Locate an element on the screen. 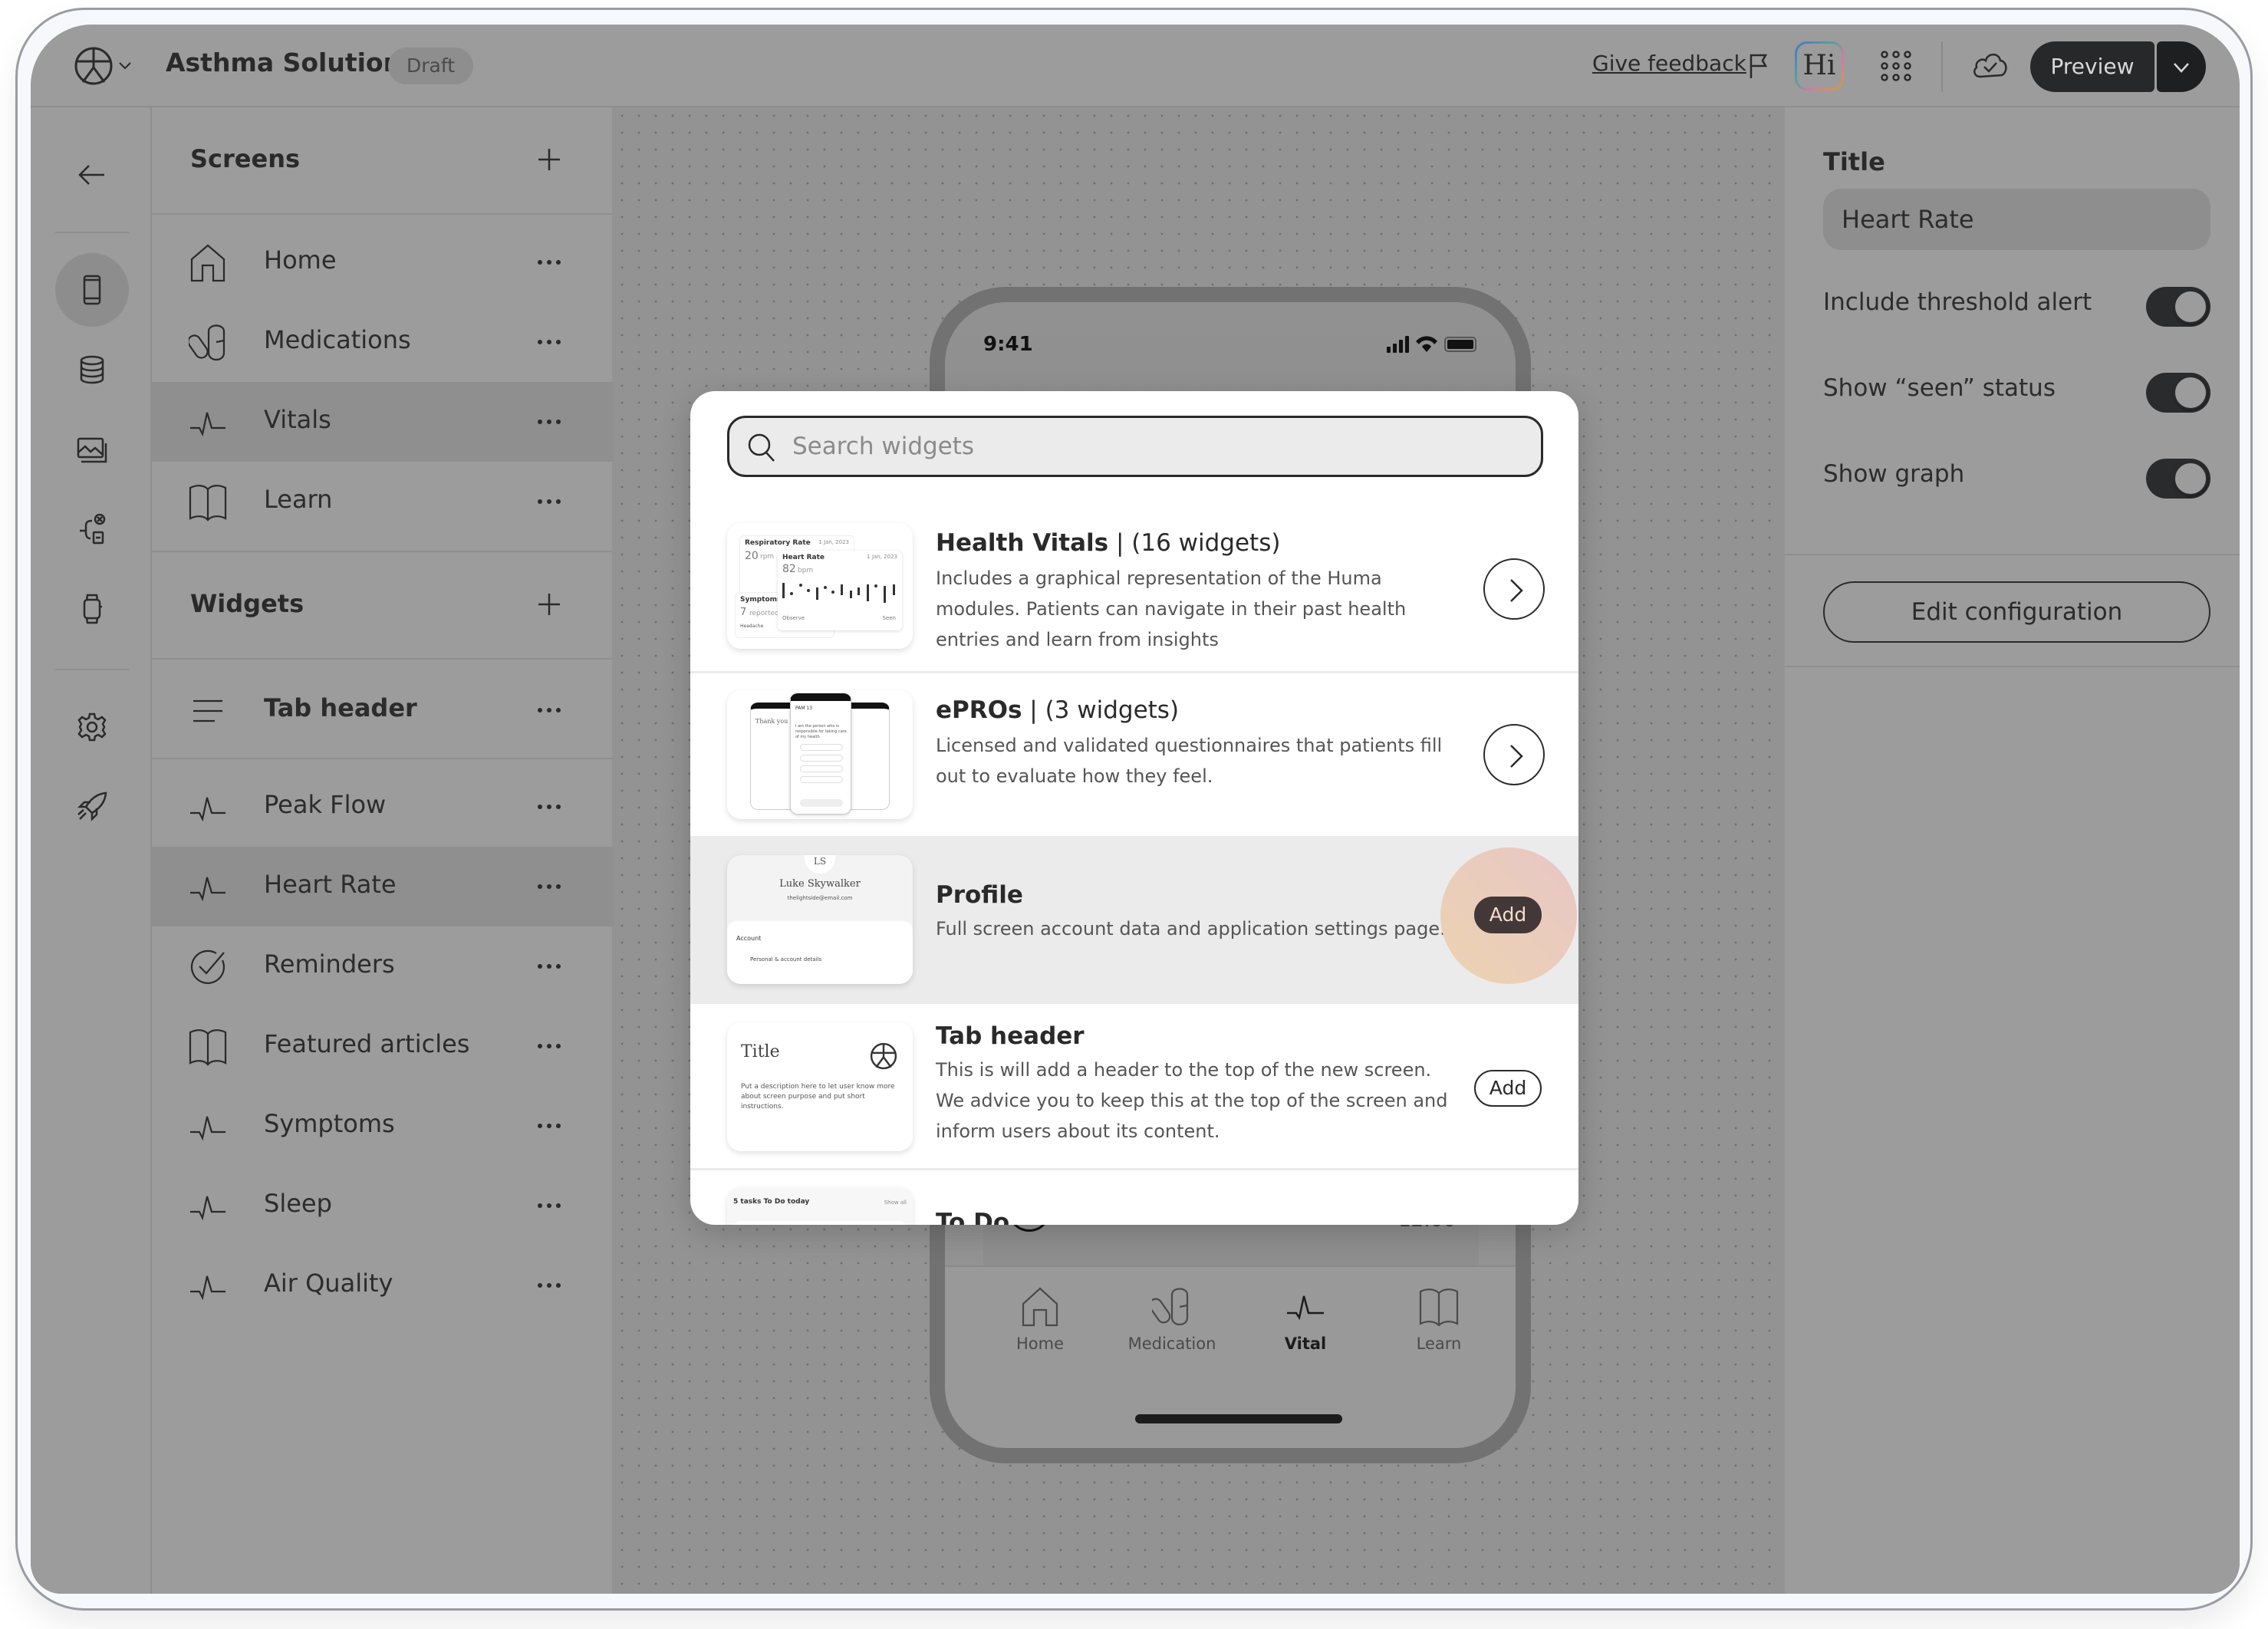  images-icon is located at coordinates (92, 450).